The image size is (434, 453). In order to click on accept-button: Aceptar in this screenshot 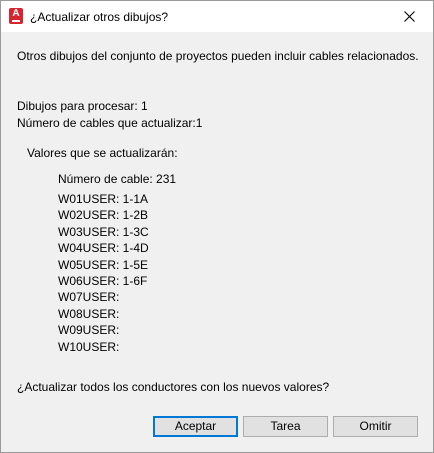, I will do `click(195, 426)`.